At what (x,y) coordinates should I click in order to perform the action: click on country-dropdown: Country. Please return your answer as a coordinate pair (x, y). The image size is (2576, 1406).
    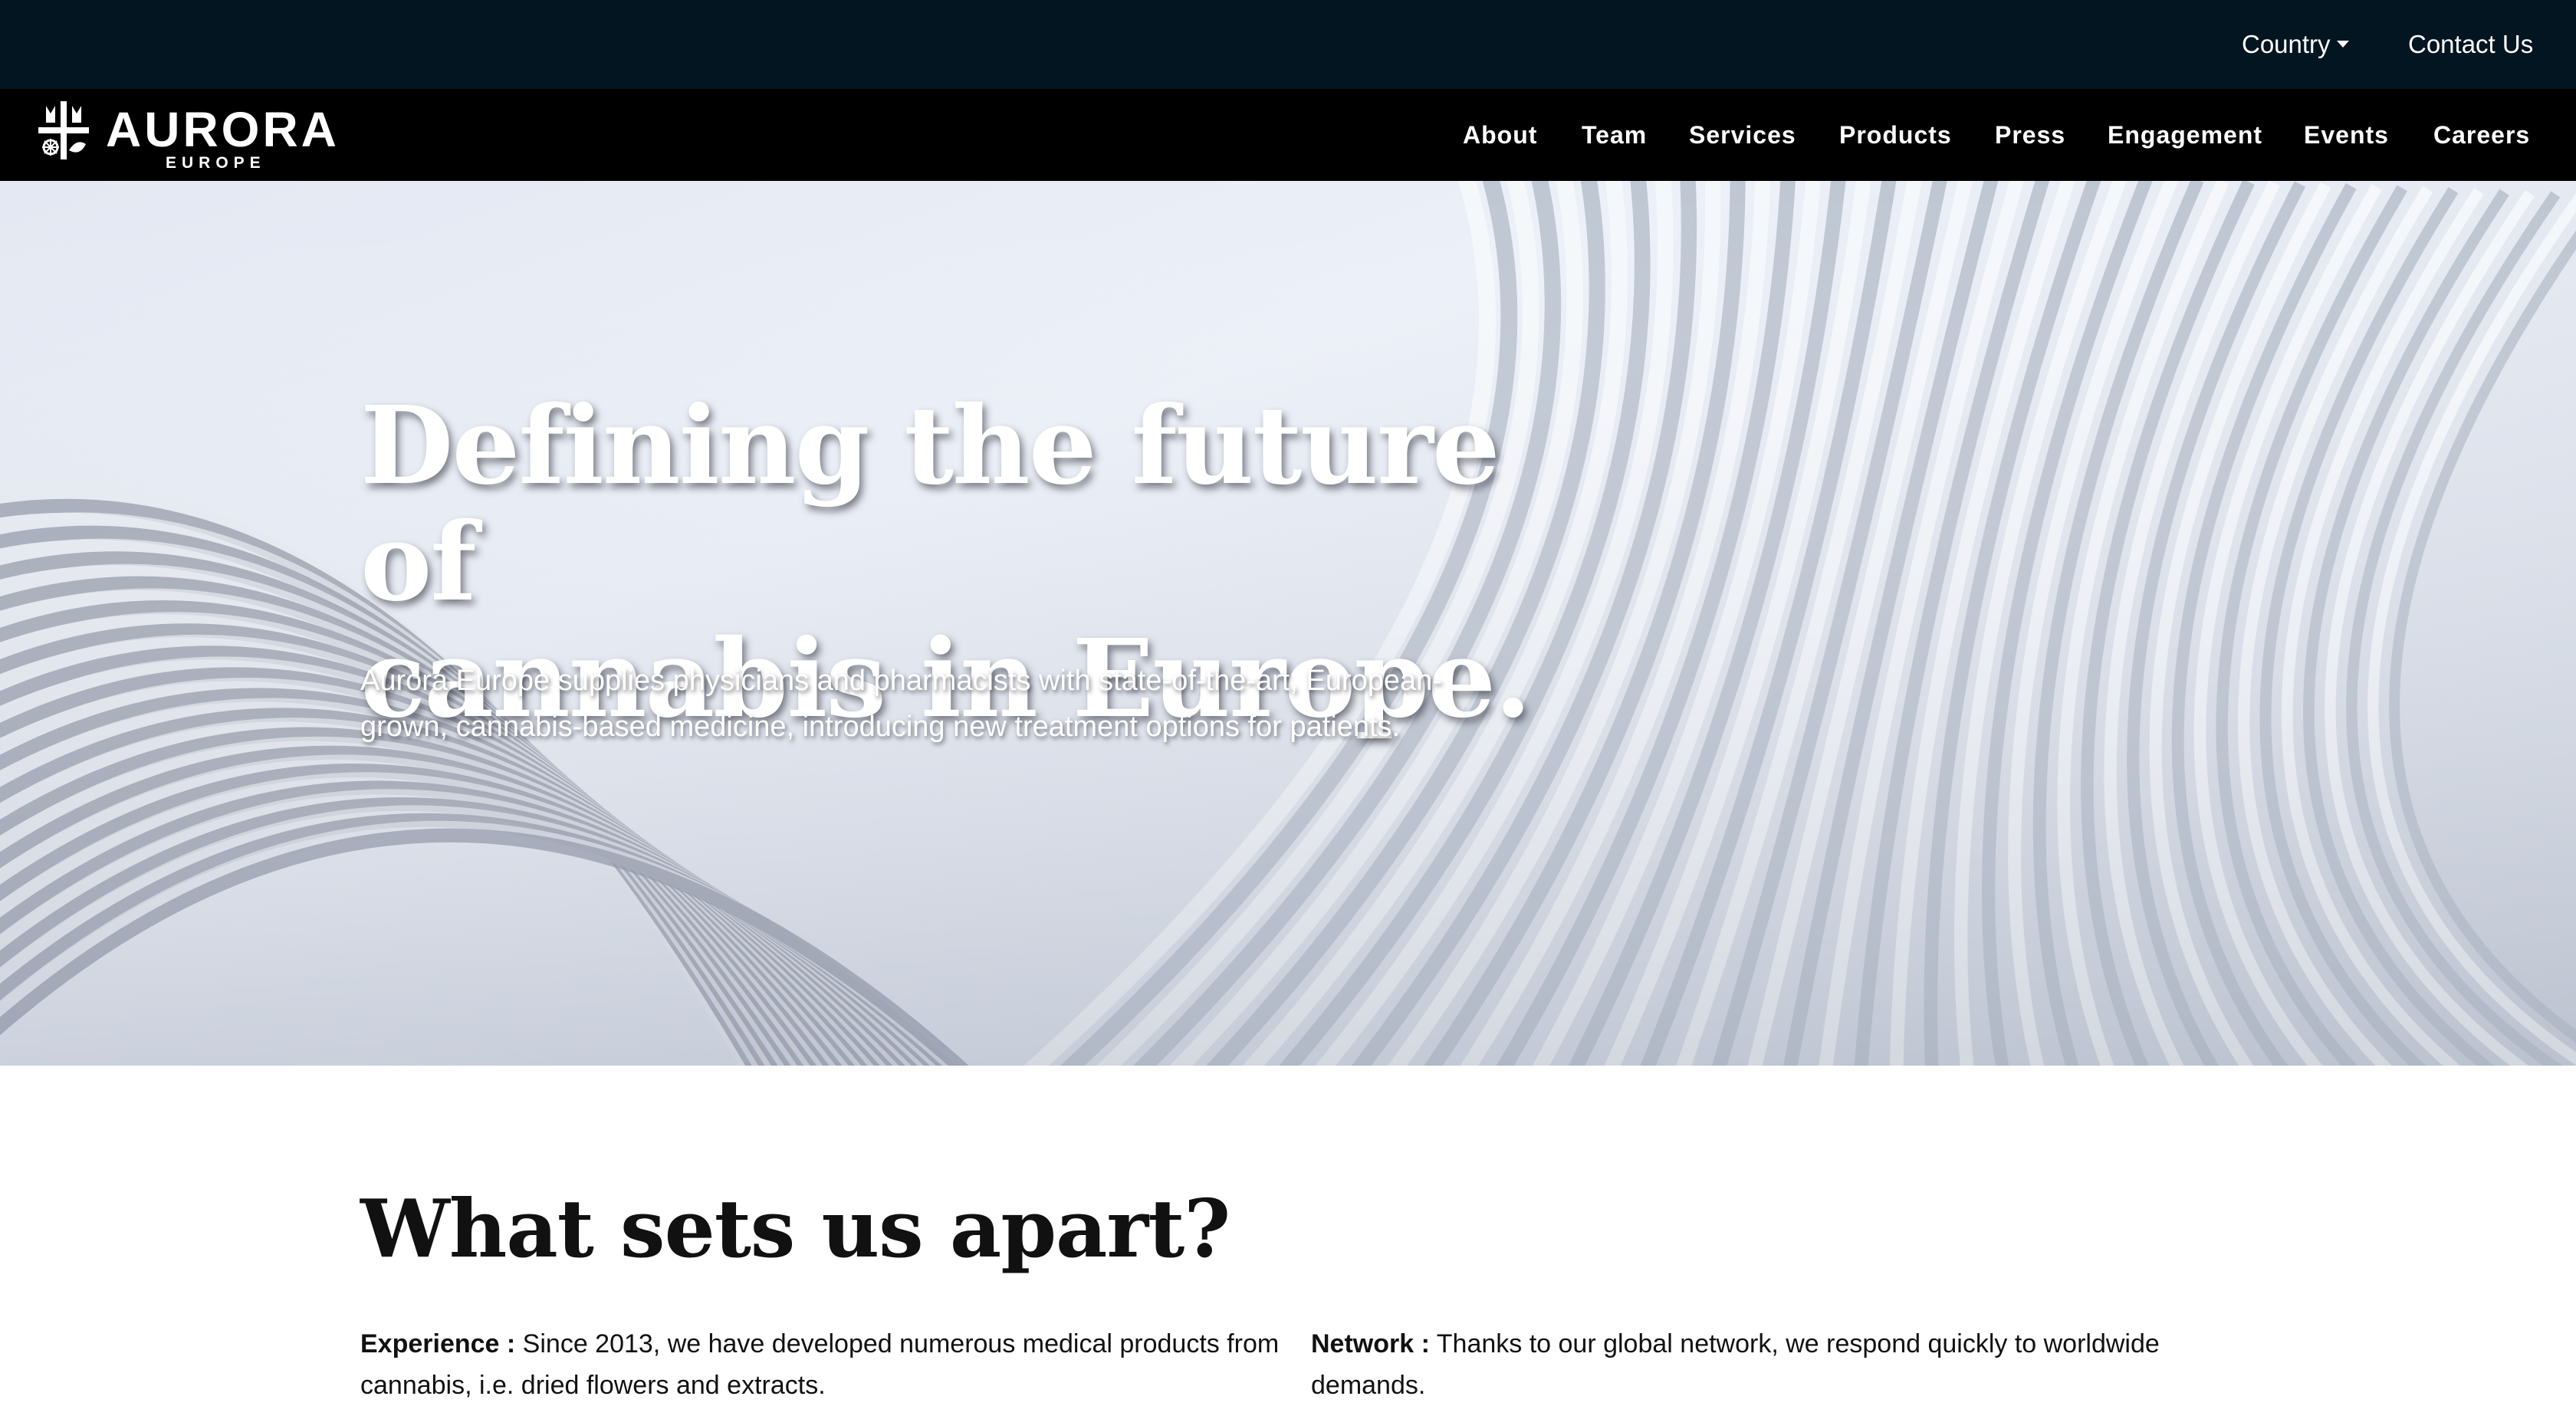
    Looking at the image, I should click on (2295, 44).